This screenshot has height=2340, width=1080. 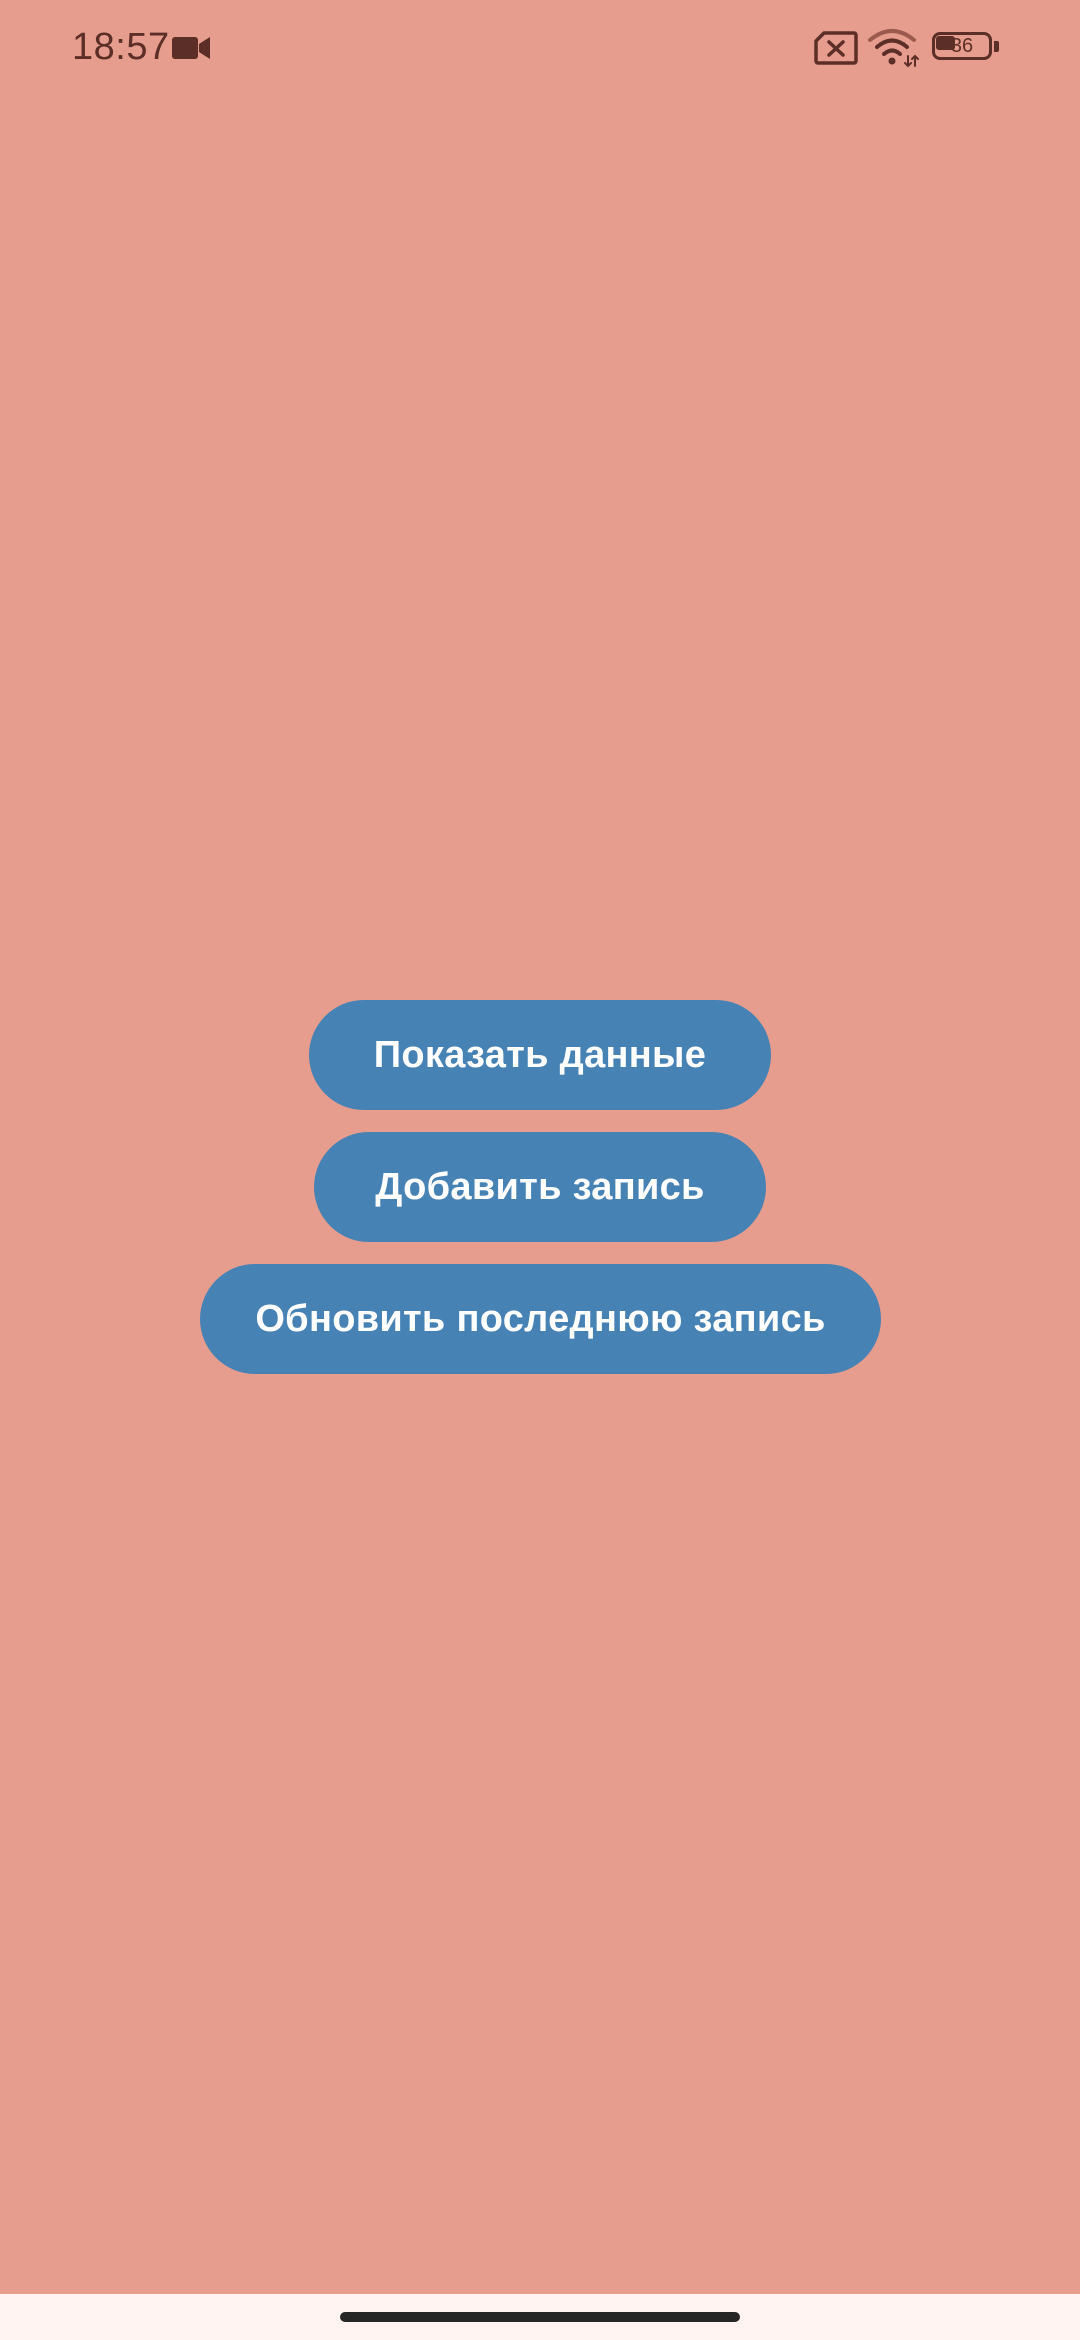 What do you see at coordinates (996, 46) in the screenshot?
I see `battery-tip` at bounding box center [996, 46].